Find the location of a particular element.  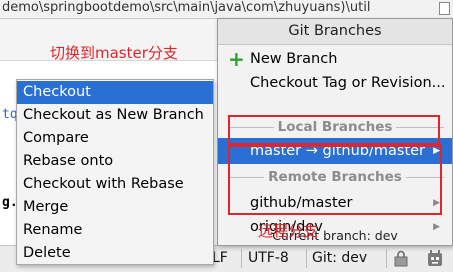

encoding-indicator: UTF-8 is located at coordinates (268, 258).